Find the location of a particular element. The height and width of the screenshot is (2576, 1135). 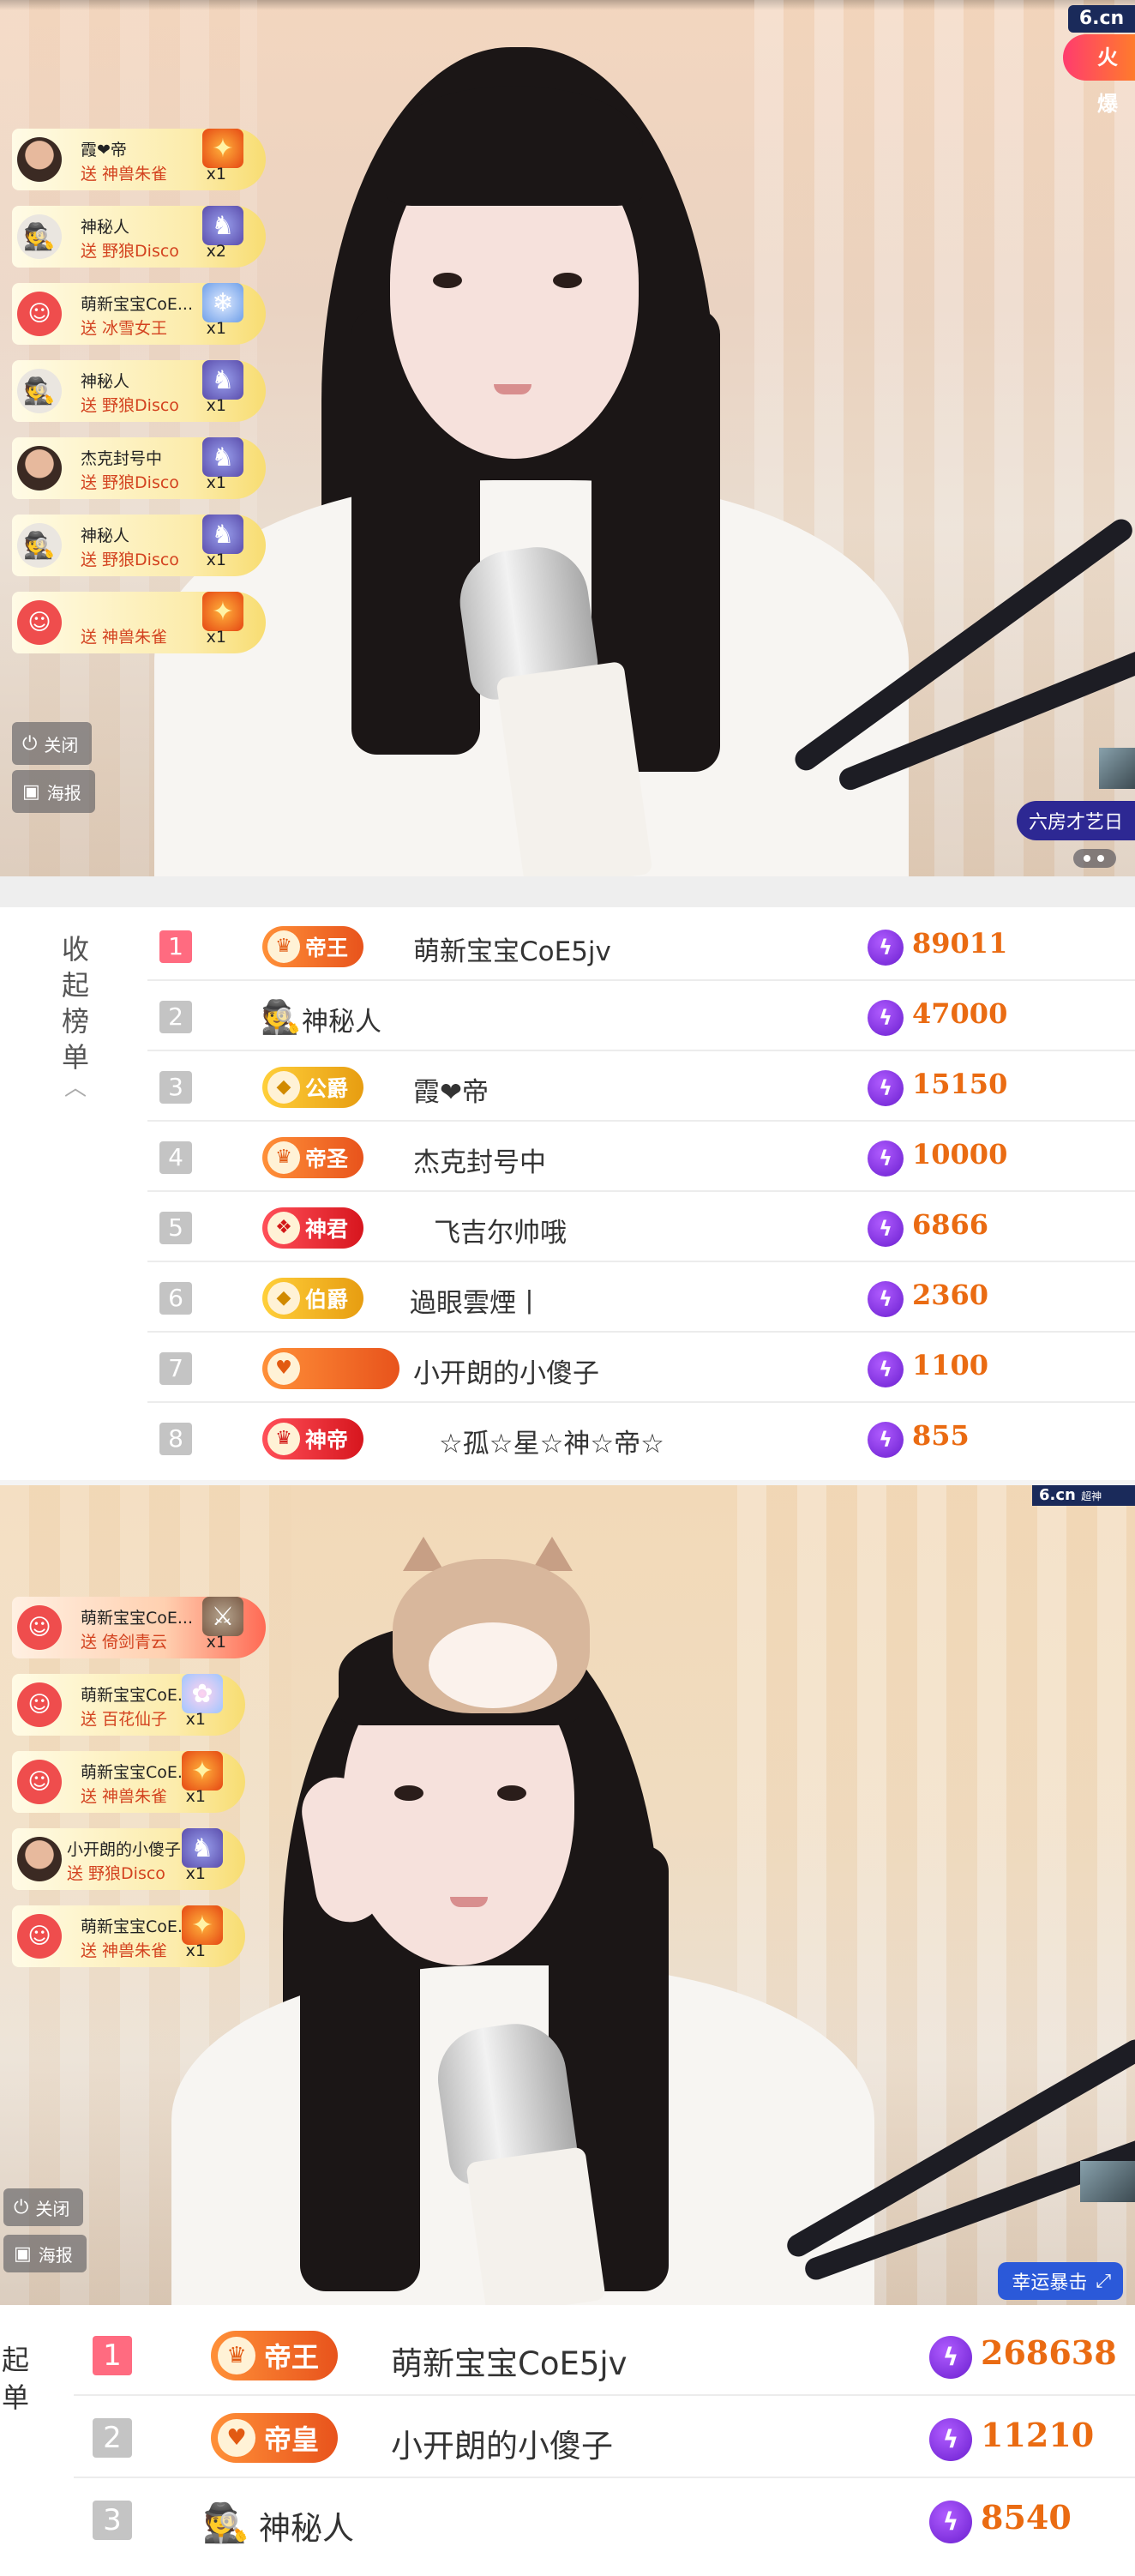

pager-dots is located at coordinates (1094, 858).